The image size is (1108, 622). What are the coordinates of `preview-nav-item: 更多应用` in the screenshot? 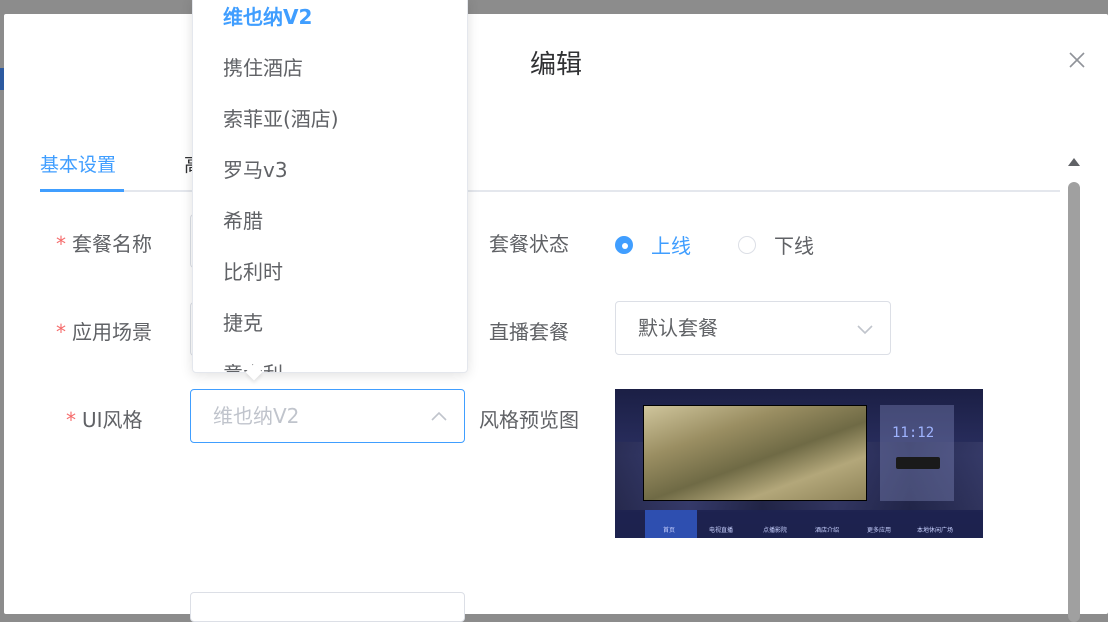 It's located at (879, 530).